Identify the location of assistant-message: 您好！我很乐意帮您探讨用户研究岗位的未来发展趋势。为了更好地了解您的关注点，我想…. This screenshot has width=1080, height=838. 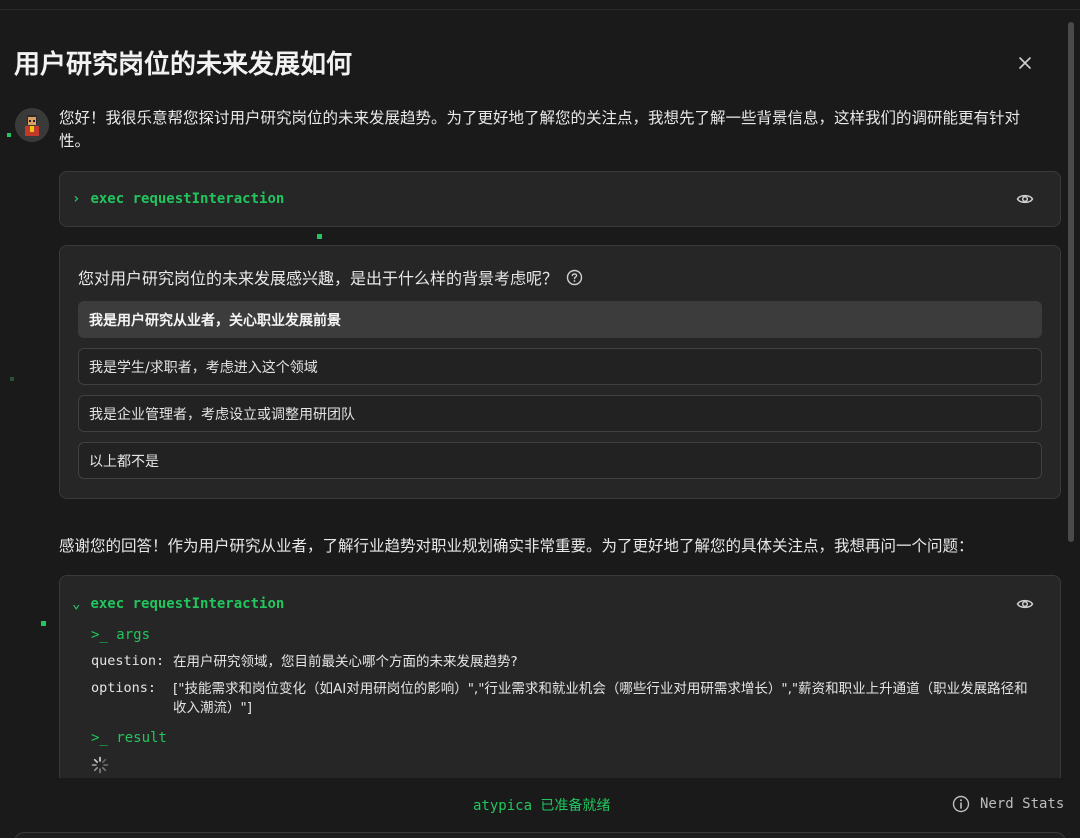
(540, 129).